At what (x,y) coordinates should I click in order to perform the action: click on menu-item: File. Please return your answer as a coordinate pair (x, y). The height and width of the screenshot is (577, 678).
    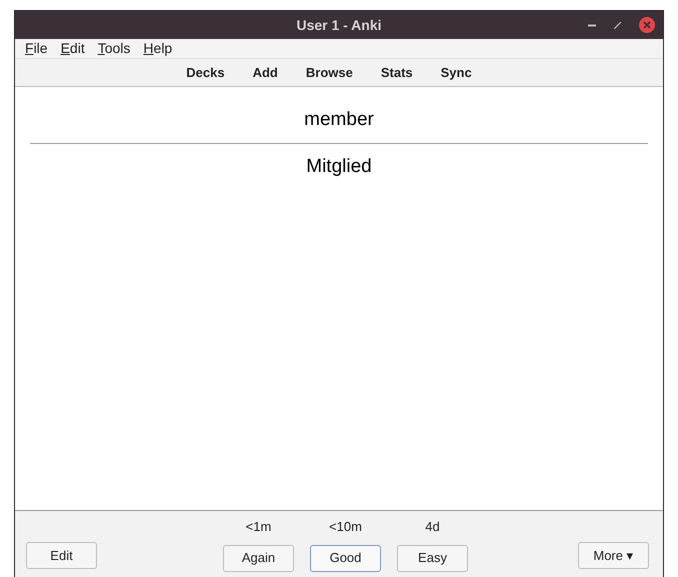
    Looking at the image, I should click on (36, 48).